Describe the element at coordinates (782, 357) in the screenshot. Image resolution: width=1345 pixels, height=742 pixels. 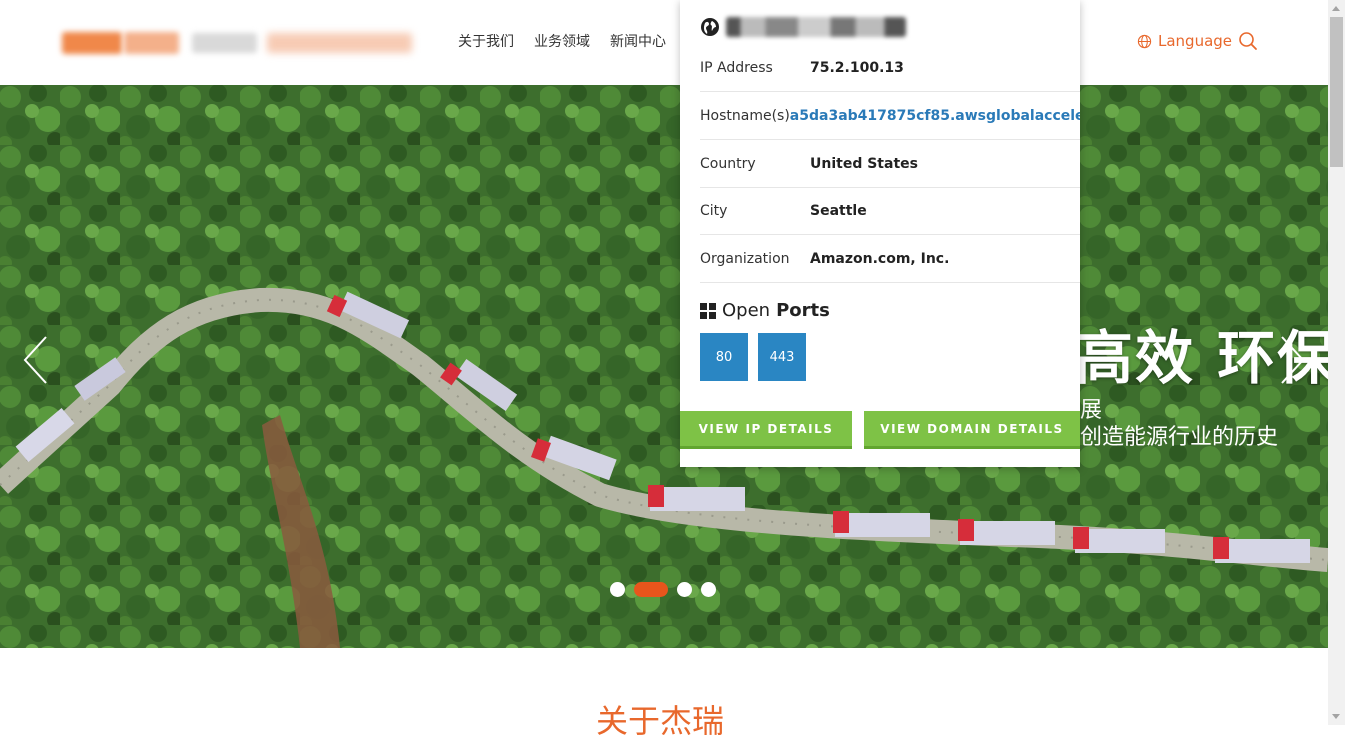
I see `port-badge-443: 443` at that location.